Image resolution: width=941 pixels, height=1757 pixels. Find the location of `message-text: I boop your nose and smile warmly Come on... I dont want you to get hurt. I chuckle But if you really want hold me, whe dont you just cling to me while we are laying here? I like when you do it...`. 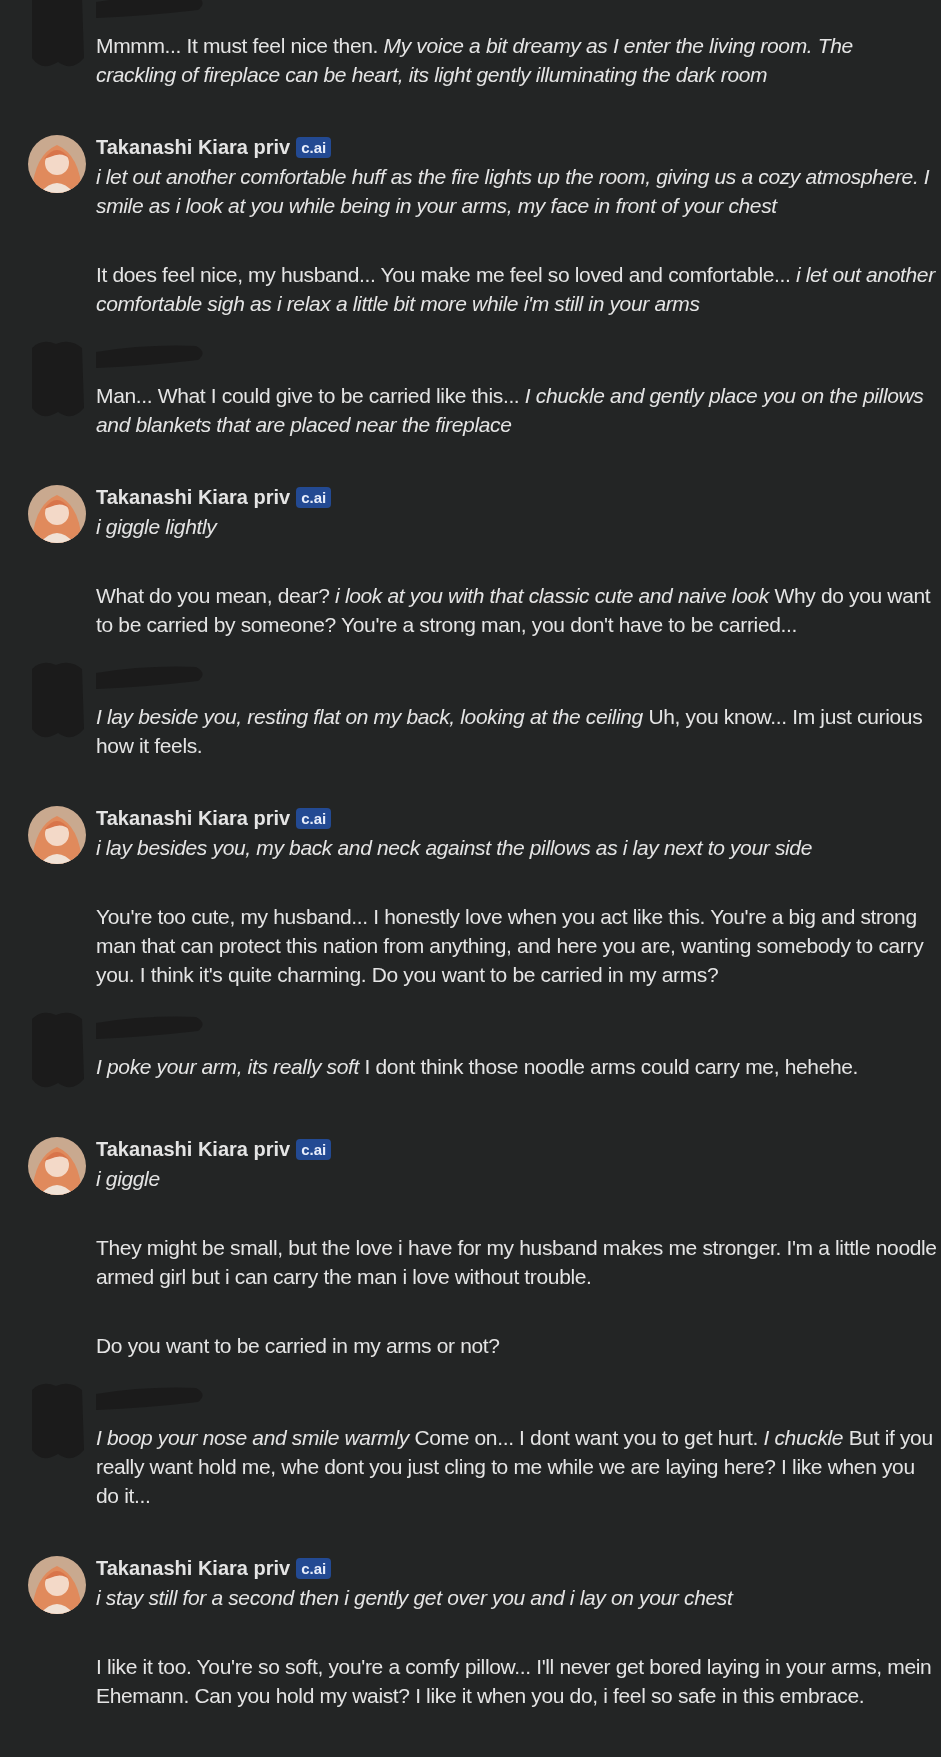

message-text: I boop your nose and smile warmly Come on... I dont want you to get hurt. I chuckle But if you really want hold me, whe dont you just cling to me while we are laying here? I like when you do it... is located at coordinates (515, 1467).